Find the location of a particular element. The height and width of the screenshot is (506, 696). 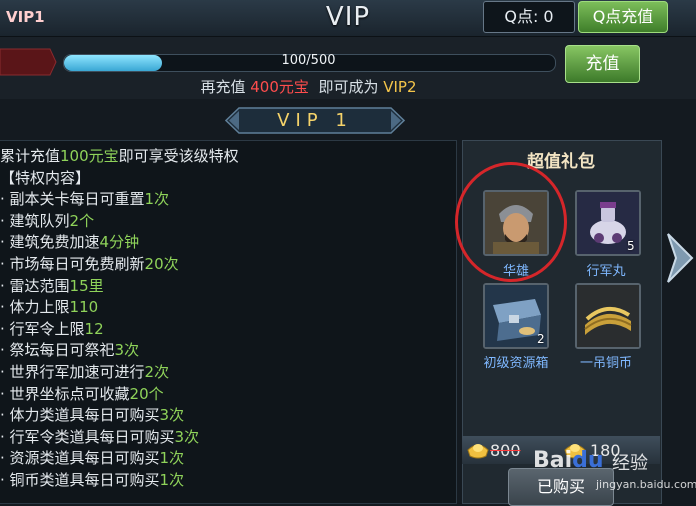

privilege-text: · 体力类道具每日可购买 is located at coordinates (80, 415).